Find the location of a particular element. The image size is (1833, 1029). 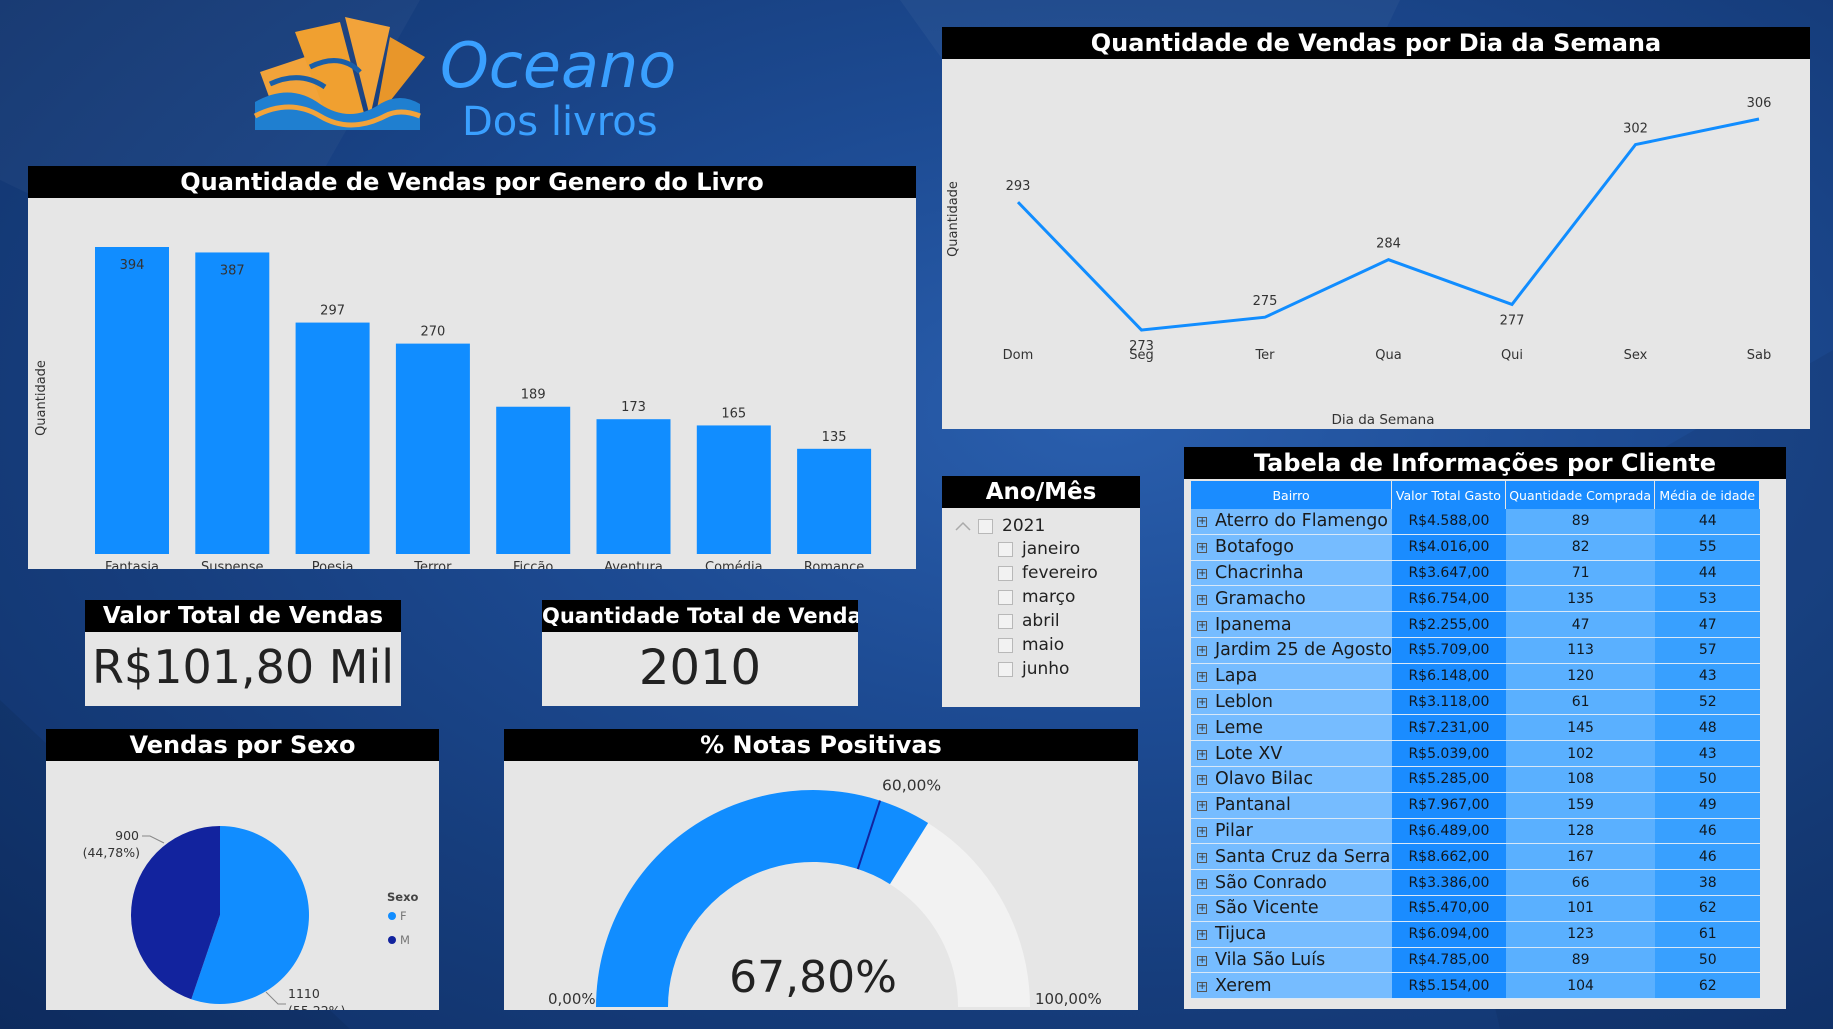

slicer-month-junho: junho is located at coordinates (1033, 669).